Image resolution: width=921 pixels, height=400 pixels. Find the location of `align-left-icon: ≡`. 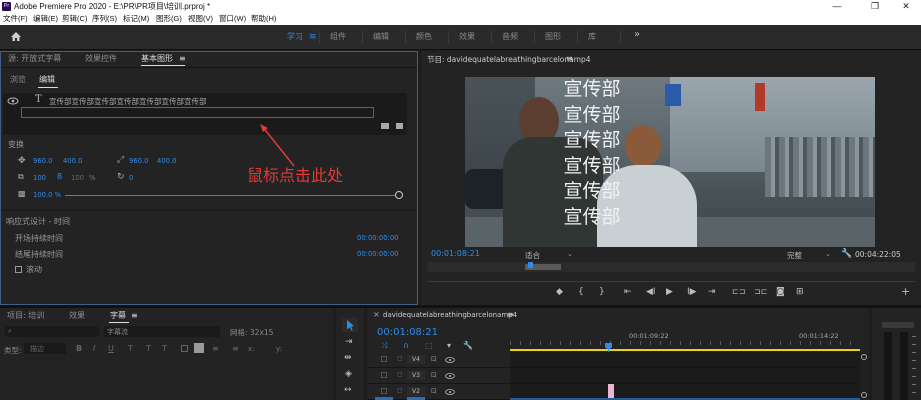

align-left-icon: ≡ is located at coordinates (215, 348).